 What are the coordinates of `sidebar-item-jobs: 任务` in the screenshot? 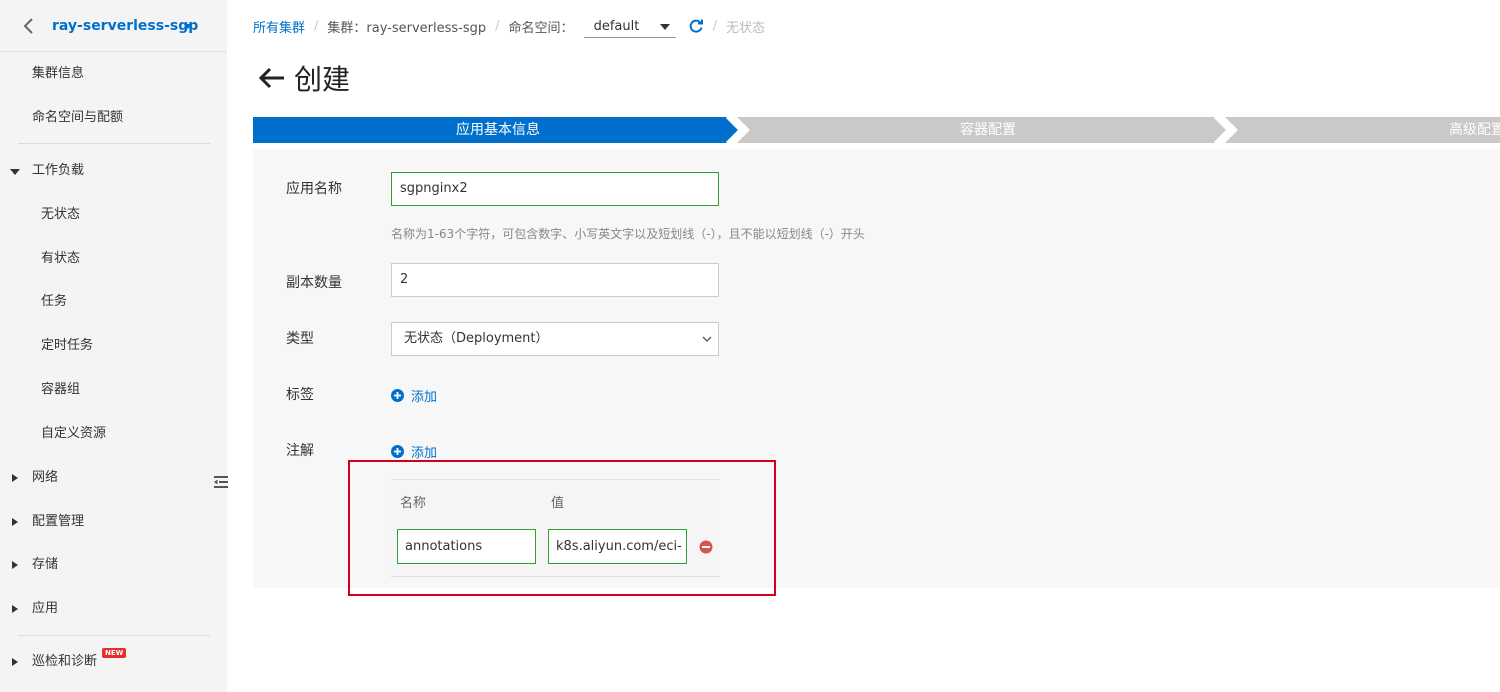 It's located at (113, 302).